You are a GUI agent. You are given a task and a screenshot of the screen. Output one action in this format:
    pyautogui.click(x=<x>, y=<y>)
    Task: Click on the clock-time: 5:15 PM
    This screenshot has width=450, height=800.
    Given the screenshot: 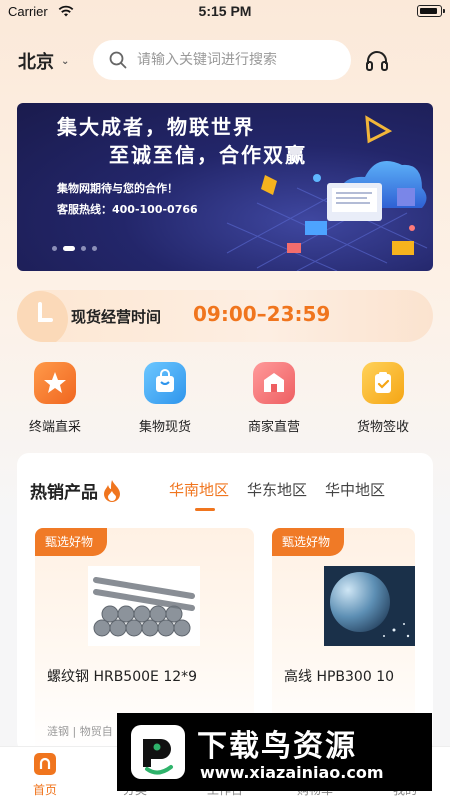 What is the action you would take?
    pyautogui.click(x=225, y=11)
    